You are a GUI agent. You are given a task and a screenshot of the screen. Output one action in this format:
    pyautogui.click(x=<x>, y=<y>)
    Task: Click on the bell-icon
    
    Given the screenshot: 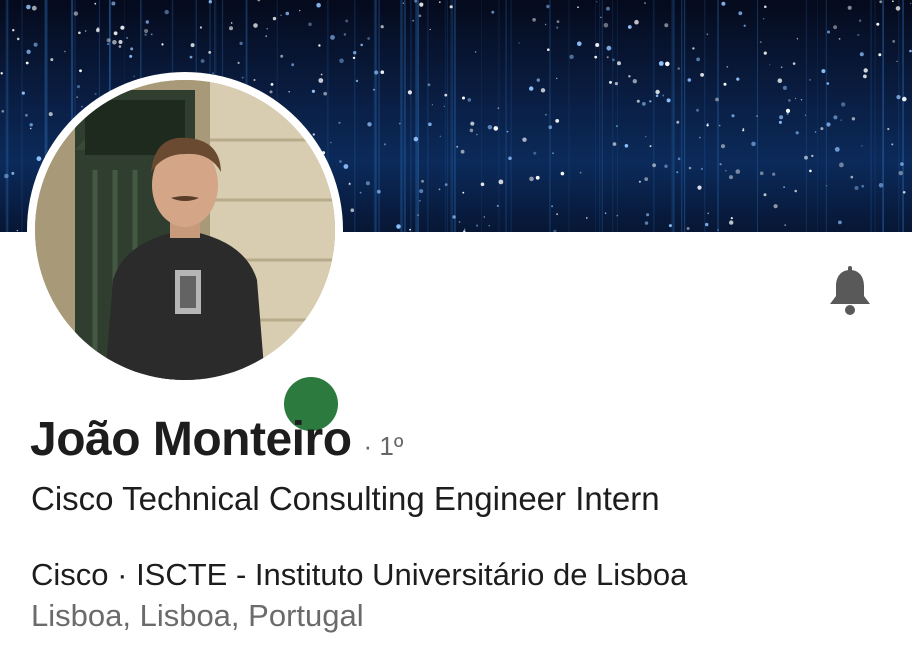 What is the action you would take?
    pyautogui.click(x=850, y=290)
    